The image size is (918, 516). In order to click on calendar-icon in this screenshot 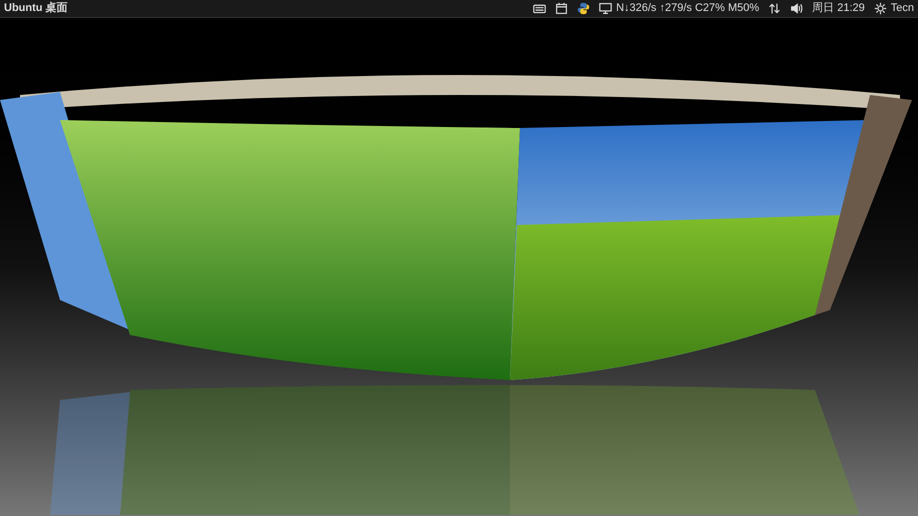, I will do `click(561, 8)`.